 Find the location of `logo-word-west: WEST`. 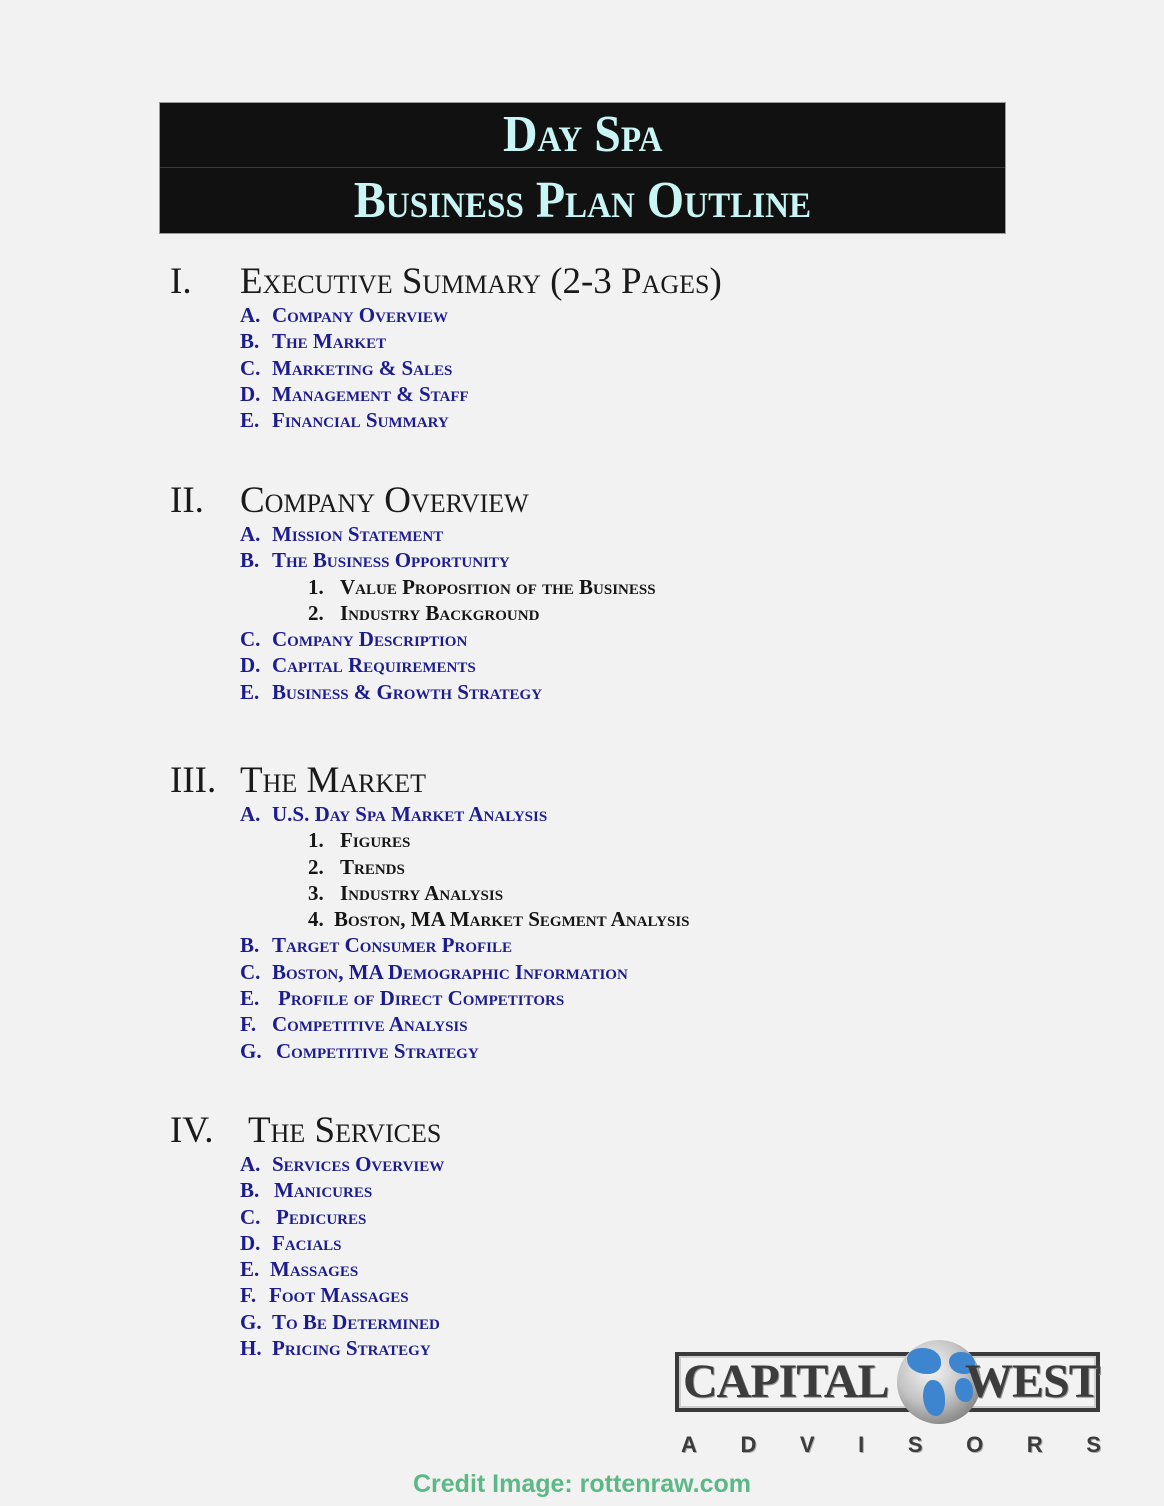

logo-word-west: WEST is located at coordinates (1033, 1381).